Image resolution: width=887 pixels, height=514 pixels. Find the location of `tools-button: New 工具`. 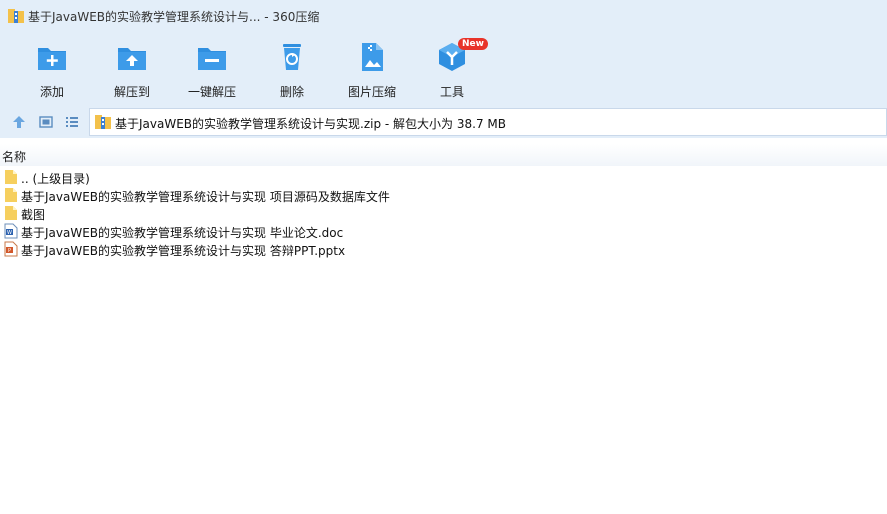

tools-button: New 工具 is located at coordinates (452, 69).